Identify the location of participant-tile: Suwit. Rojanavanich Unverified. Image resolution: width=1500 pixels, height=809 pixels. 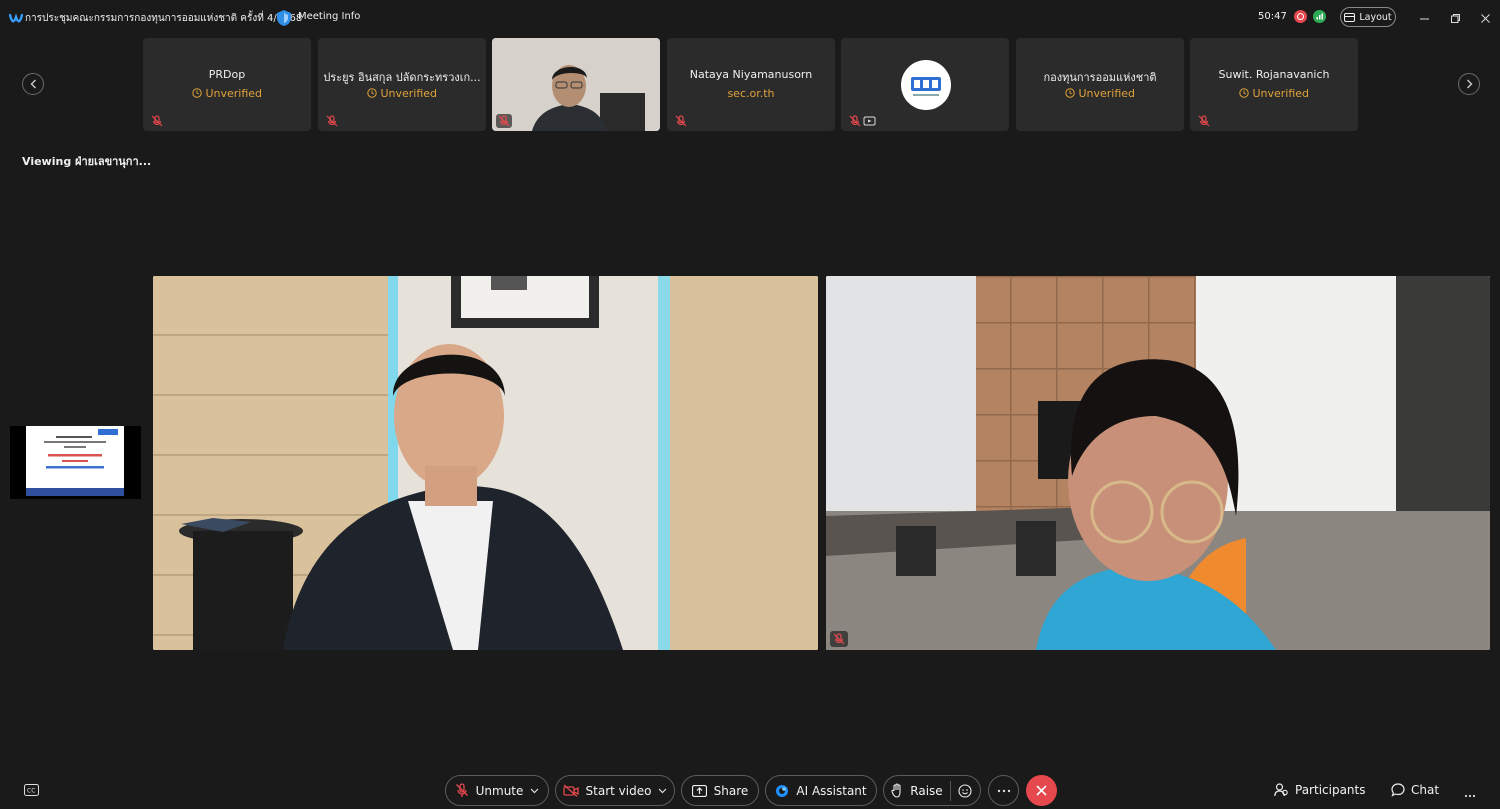
(1274, 84).